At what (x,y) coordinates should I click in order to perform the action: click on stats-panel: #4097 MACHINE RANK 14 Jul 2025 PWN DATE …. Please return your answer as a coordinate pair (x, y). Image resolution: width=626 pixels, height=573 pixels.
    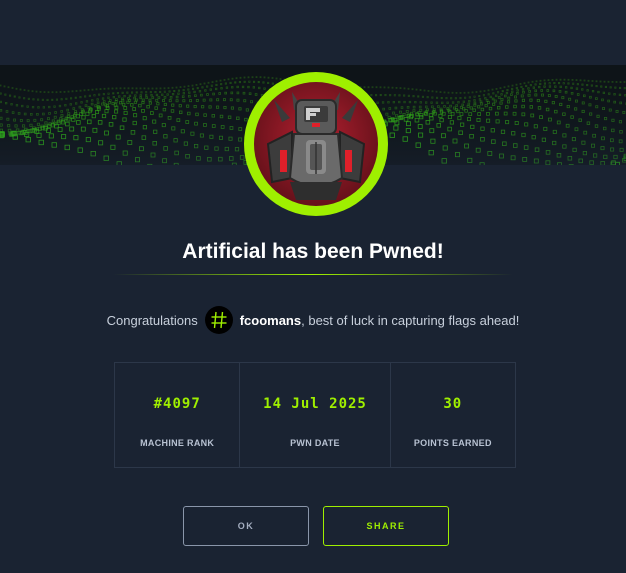
    Looking at the image, I should click on (315, 415).